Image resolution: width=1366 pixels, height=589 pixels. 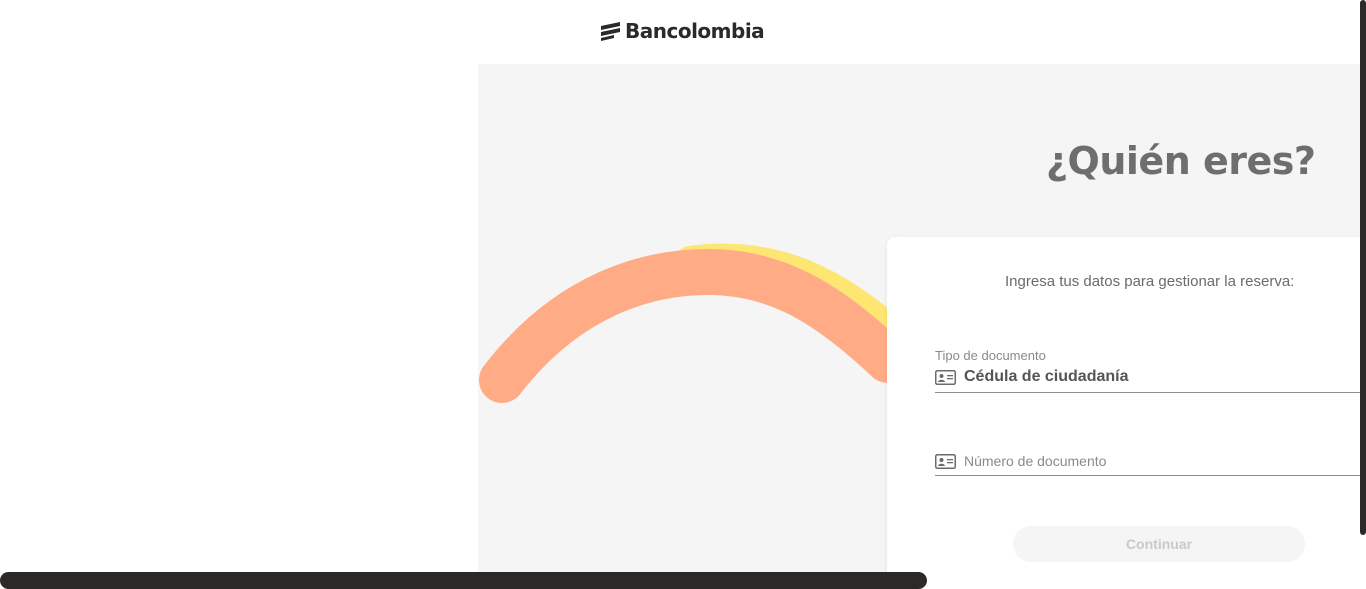 What do you see at coordinates (1181, 161) in the screenshot?
I see `page-title: ¿Quién eres?` at bounding box center [1181, 161].